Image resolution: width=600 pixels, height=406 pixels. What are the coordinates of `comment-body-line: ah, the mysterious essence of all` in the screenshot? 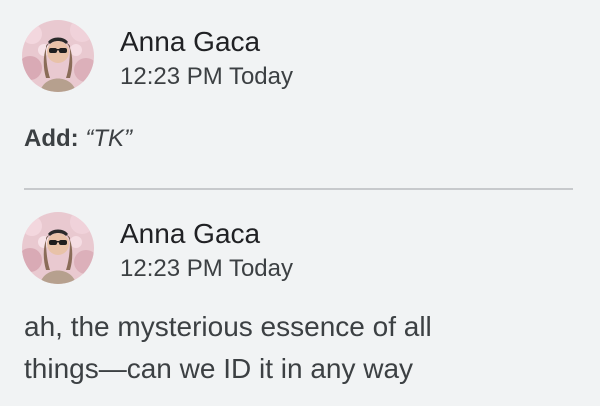 It's located at (228, 326).